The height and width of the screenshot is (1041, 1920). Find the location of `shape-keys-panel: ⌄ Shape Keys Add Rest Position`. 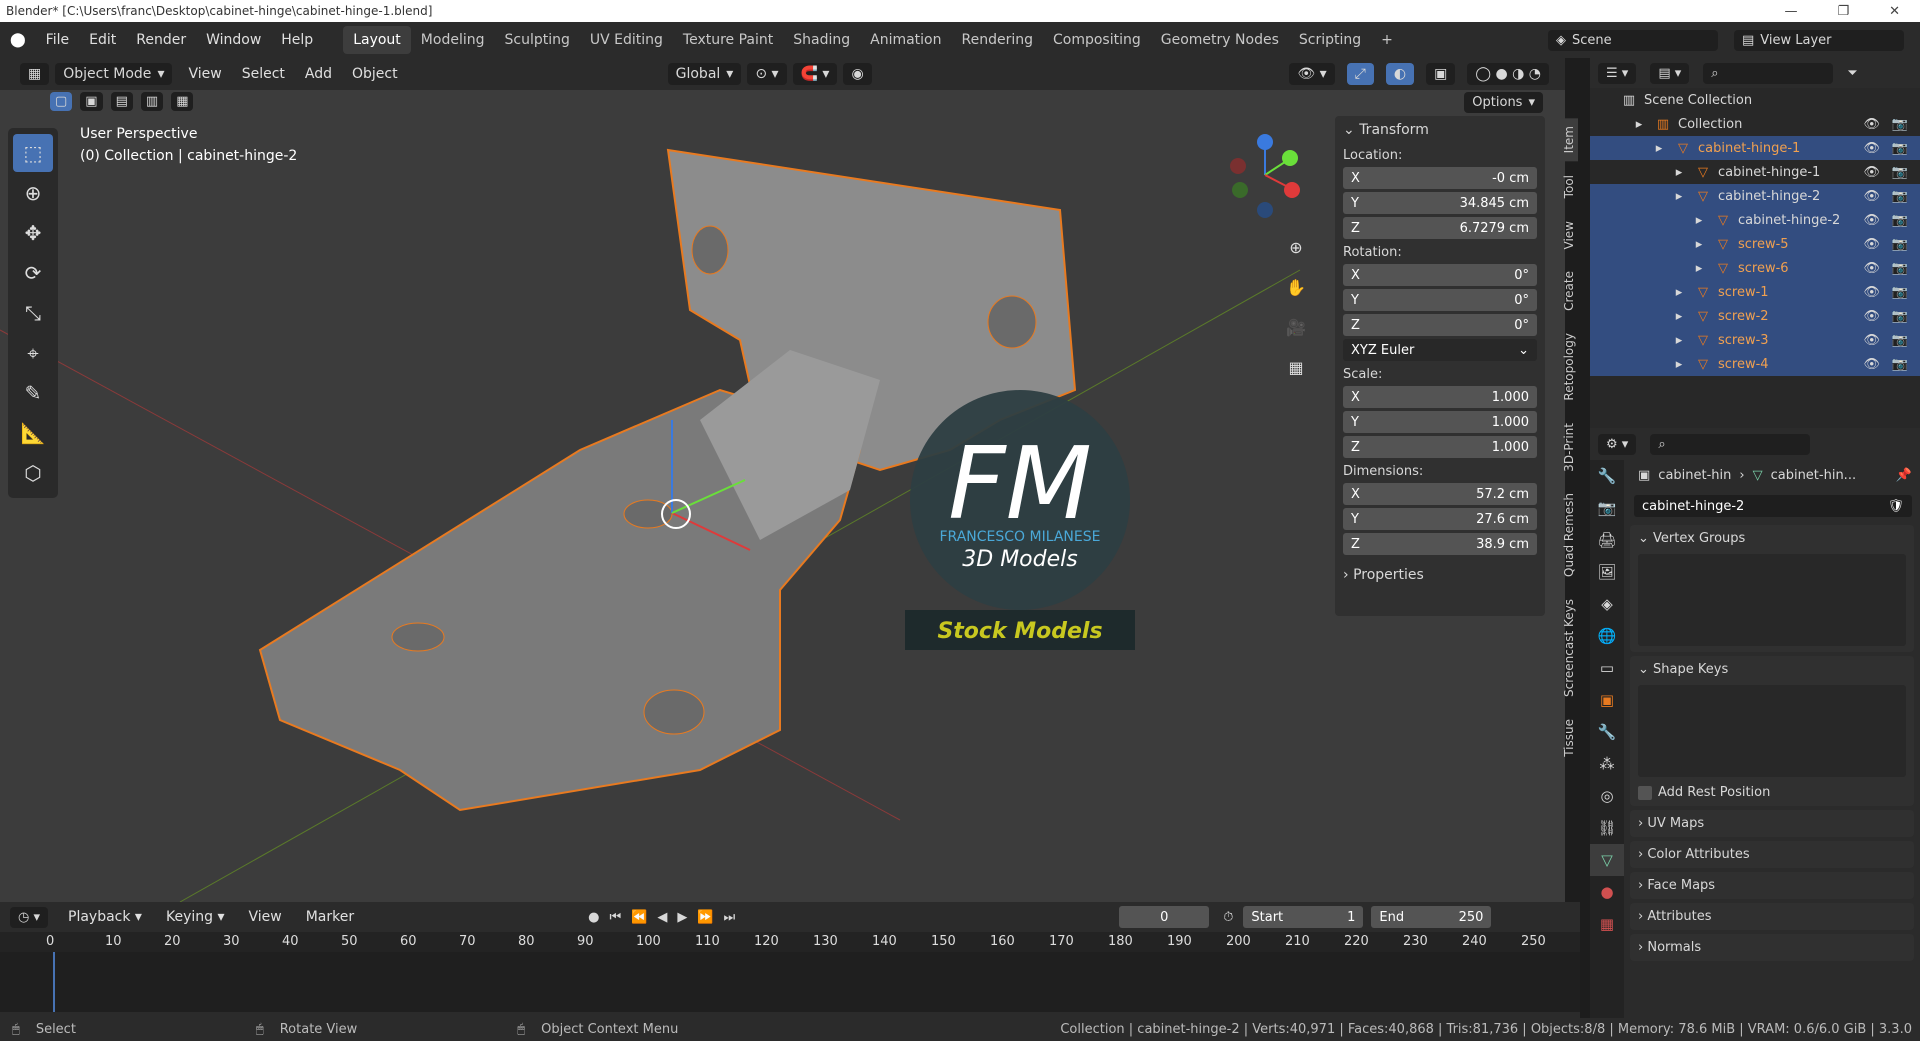

shape-keys-panel: ⌄ Shape Keys Add Rest Position is located at coordinates (1772, 731).